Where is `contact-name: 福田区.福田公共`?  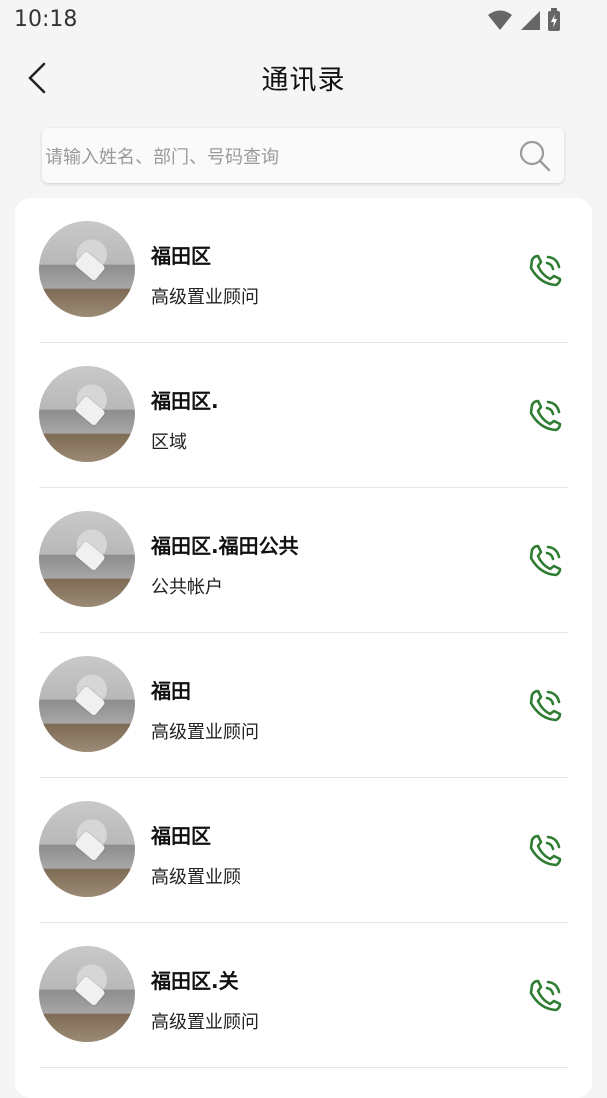 contact-name: 福田区.福田公共 is located at coordinates (225, 546).